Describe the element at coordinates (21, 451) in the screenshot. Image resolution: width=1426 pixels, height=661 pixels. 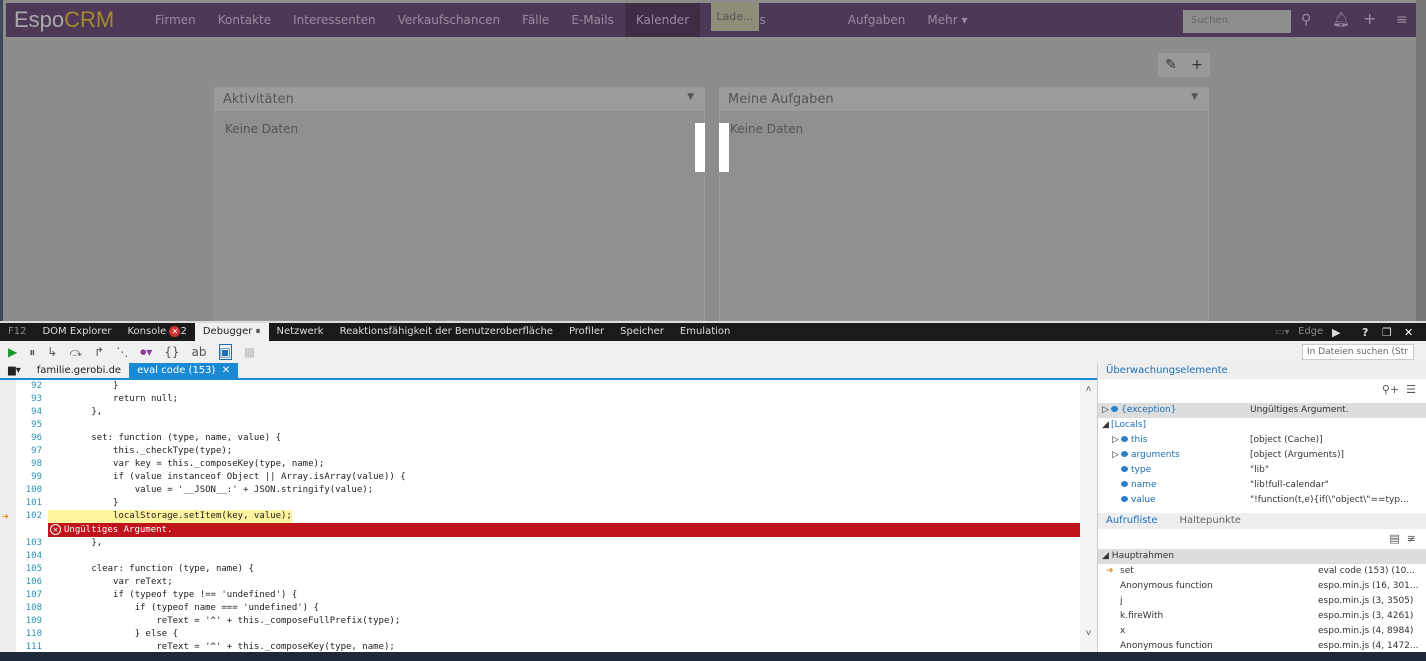
I see `line-number: 97` at that location.